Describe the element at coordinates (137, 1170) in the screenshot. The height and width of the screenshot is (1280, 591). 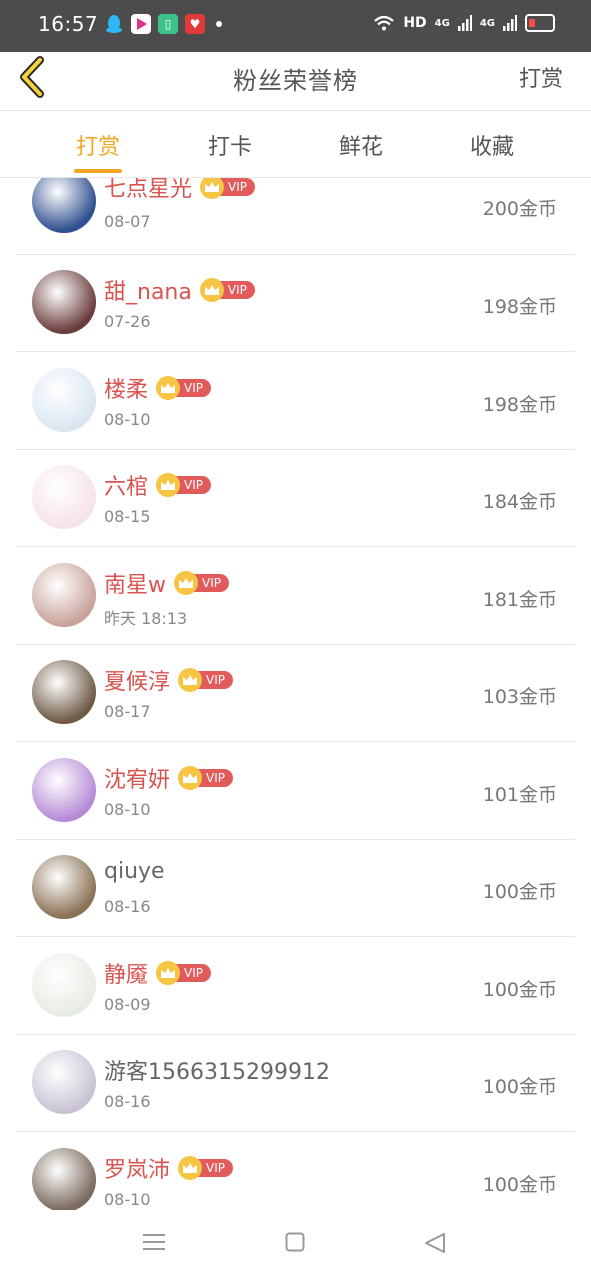
I see `fan-name: 罗岚沛` at that location.